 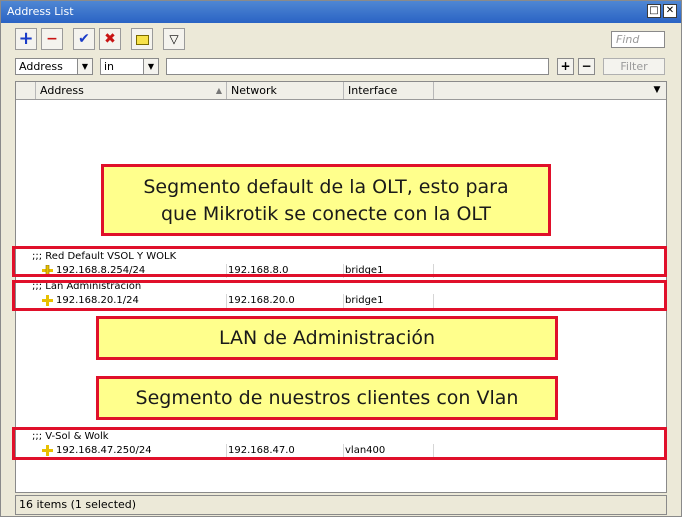 I want to click on filter-toggle-button: ▽, so click(x=174, y=39).